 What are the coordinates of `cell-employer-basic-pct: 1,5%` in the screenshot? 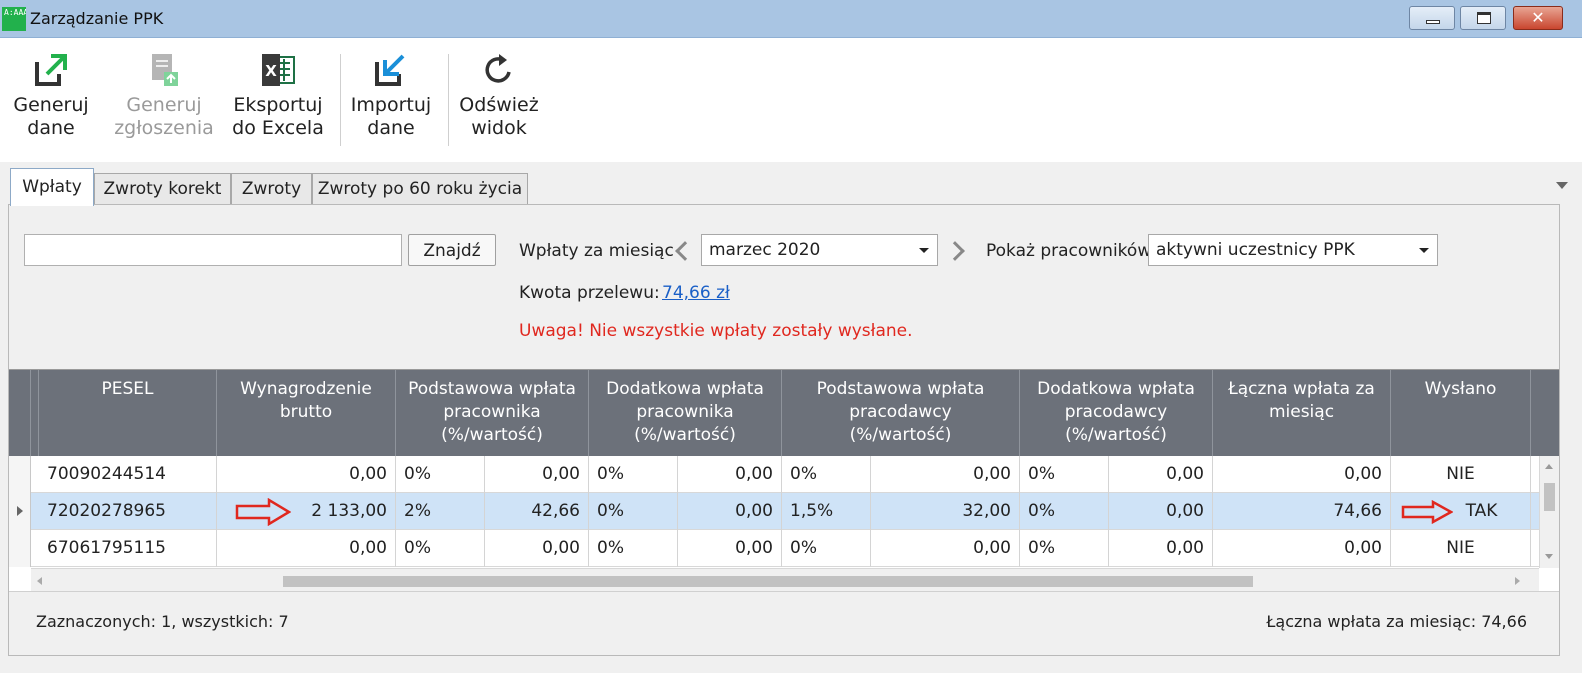 It's located at (826, 511).